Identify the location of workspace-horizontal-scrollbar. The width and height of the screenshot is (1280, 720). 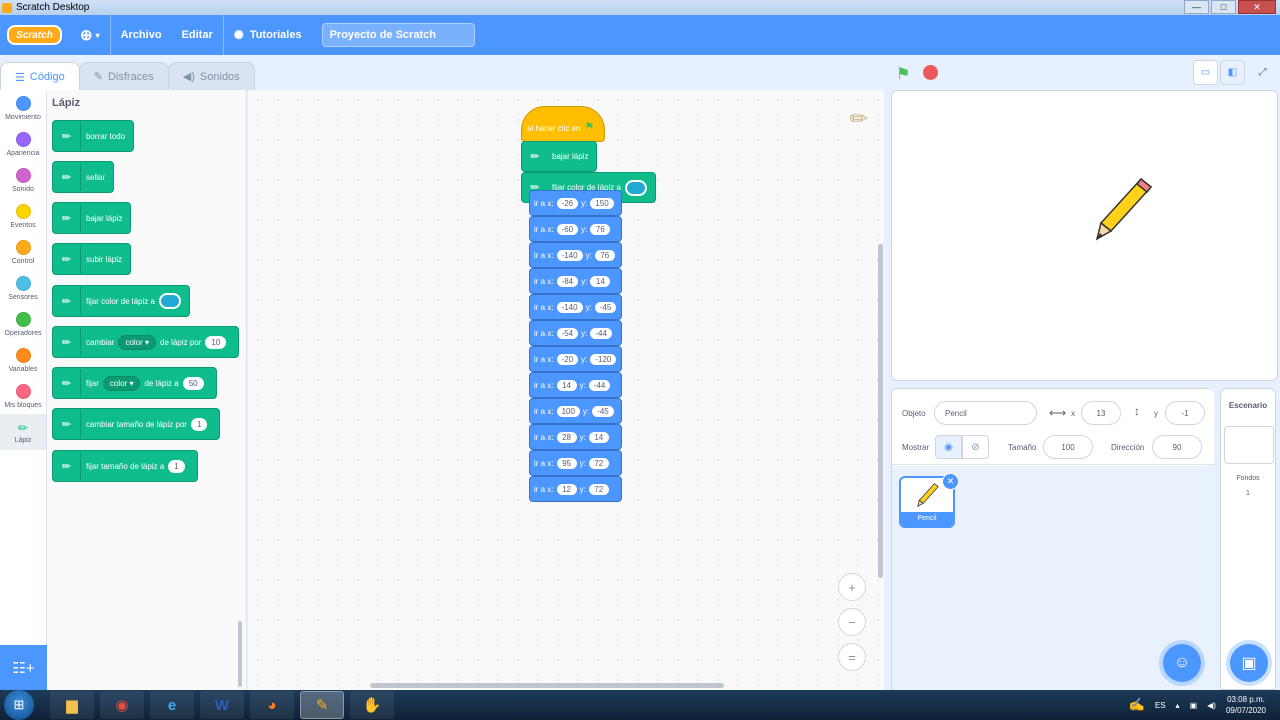
(547, 685).